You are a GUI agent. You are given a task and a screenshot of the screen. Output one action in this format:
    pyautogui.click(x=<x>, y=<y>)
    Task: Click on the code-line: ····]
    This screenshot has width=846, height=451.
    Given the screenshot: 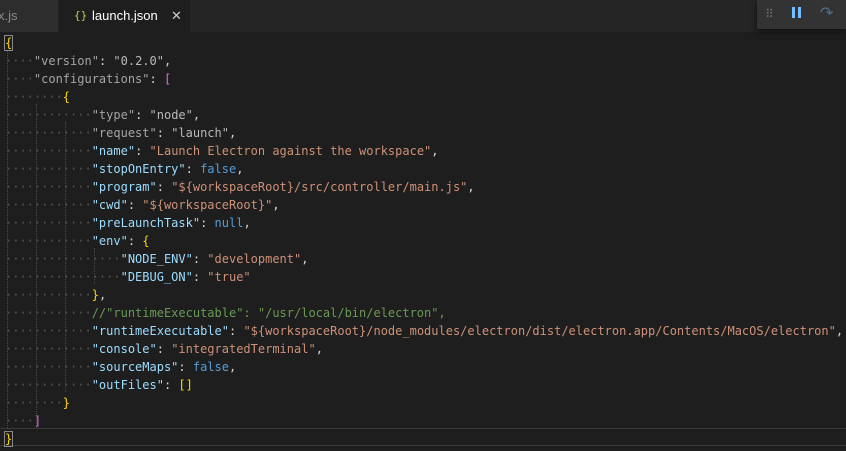 What is the action you would take?
    pyautogui.click(x=23, y=421)
    